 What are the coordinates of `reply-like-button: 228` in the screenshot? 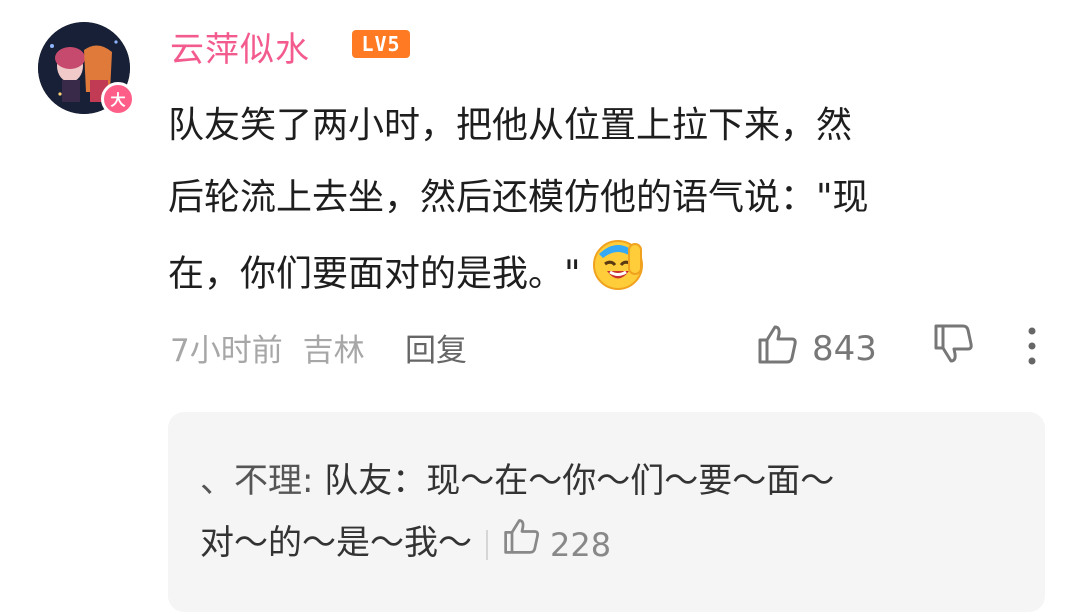 It's located at (556, 545).